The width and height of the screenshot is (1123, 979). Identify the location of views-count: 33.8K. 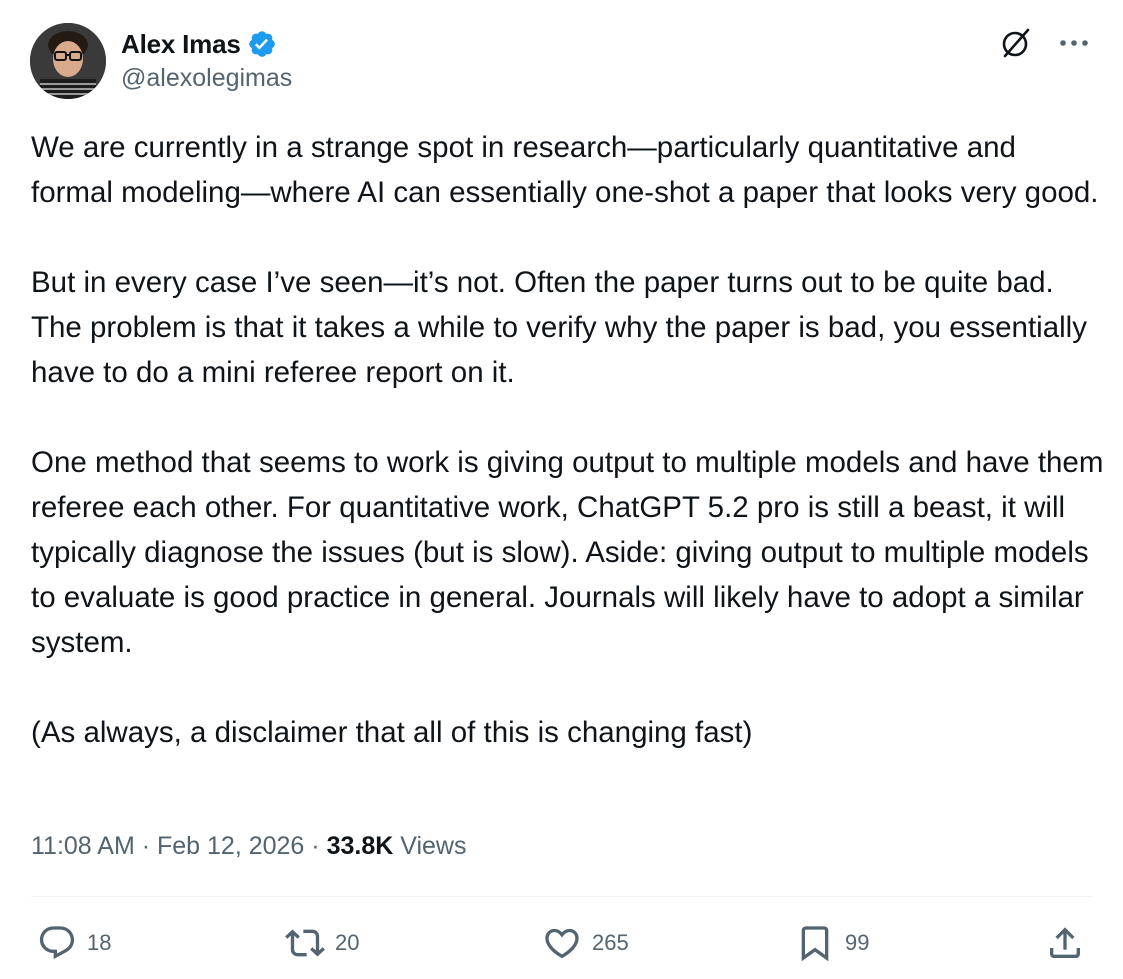
(360, 846).